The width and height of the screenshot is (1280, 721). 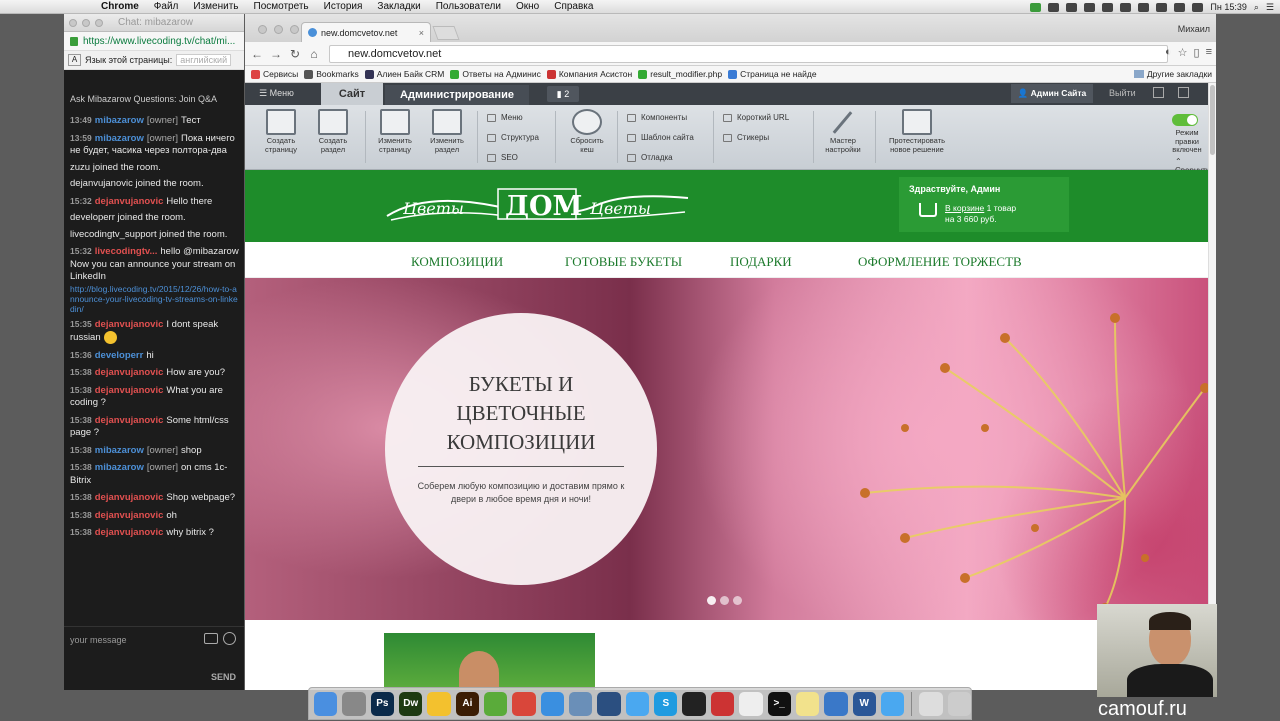 I want to click on nav-gifts: ПОДАРКИ, so click(x=761, y=262).